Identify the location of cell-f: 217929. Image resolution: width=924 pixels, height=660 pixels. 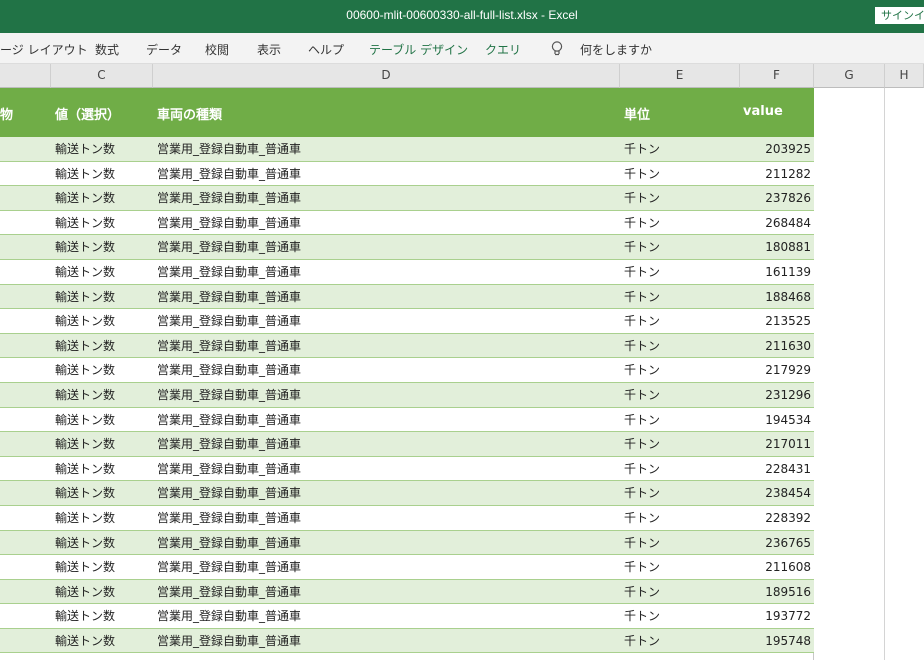
(776, 370).